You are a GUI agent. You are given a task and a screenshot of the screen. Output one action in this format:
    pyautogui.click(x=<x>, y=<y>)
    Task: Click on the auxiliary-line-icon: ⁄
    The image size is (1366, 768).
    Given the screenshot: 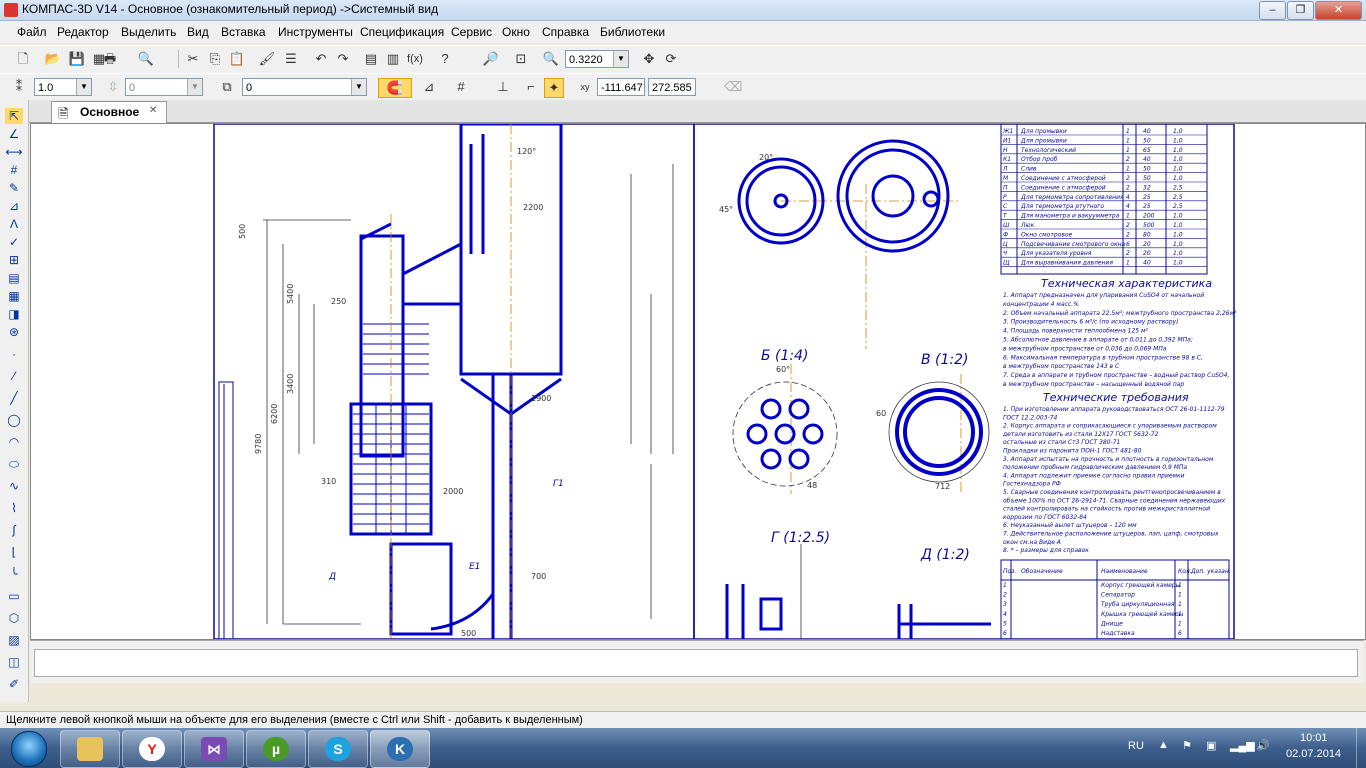 What is the action you would take?
    pyautogui.click(x=14, y=376)
    